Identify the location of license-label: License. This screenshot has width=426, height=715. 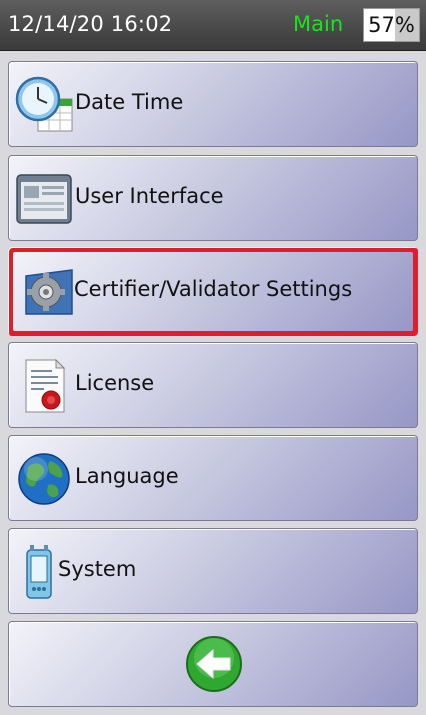
(115, 383).